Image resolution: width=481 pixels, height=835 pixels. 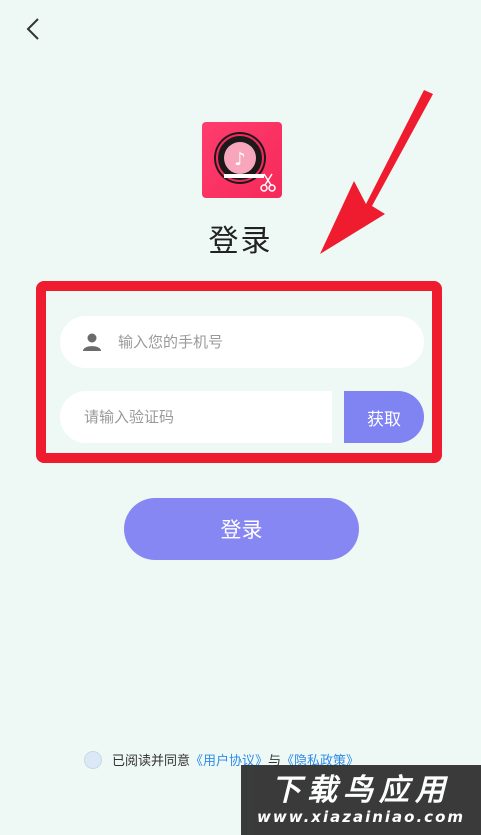 What do you see at coordinates (241, 529) in the screenshot?
I see `login-button: 登录` at bounding box center [241, 529].